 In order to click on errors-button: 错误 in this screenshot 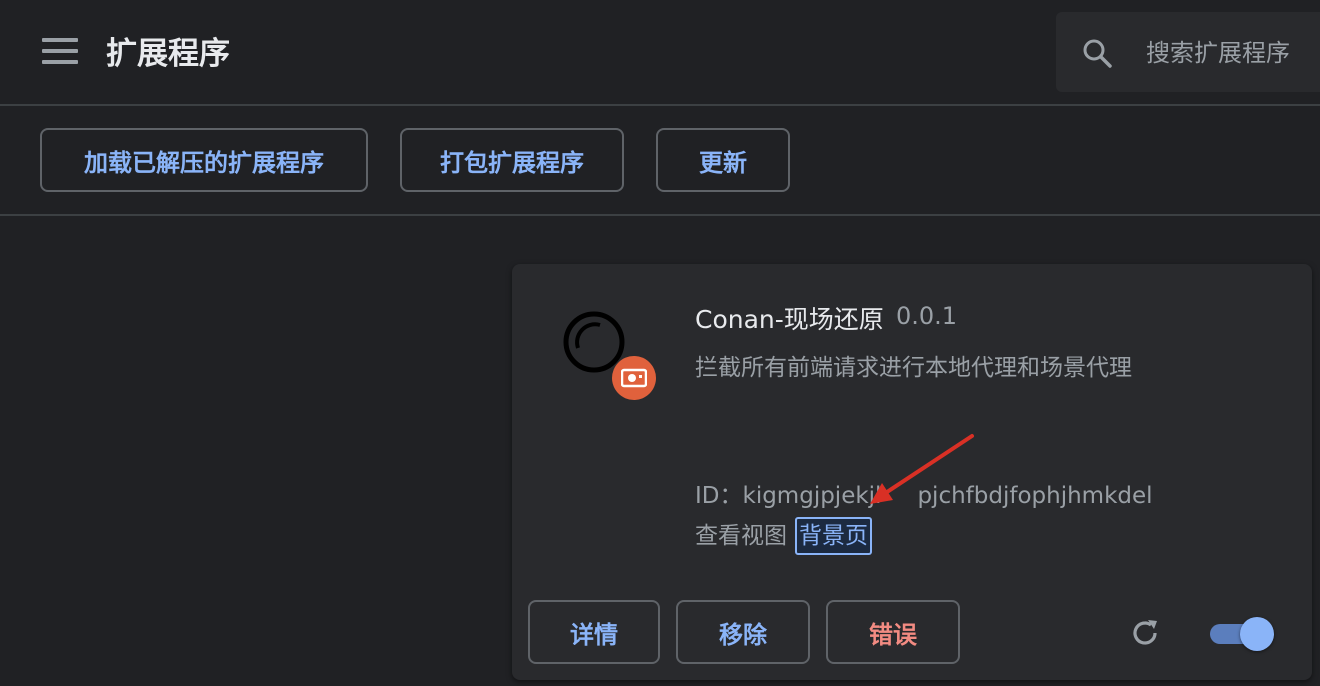, I will do `click(893, 632)`.